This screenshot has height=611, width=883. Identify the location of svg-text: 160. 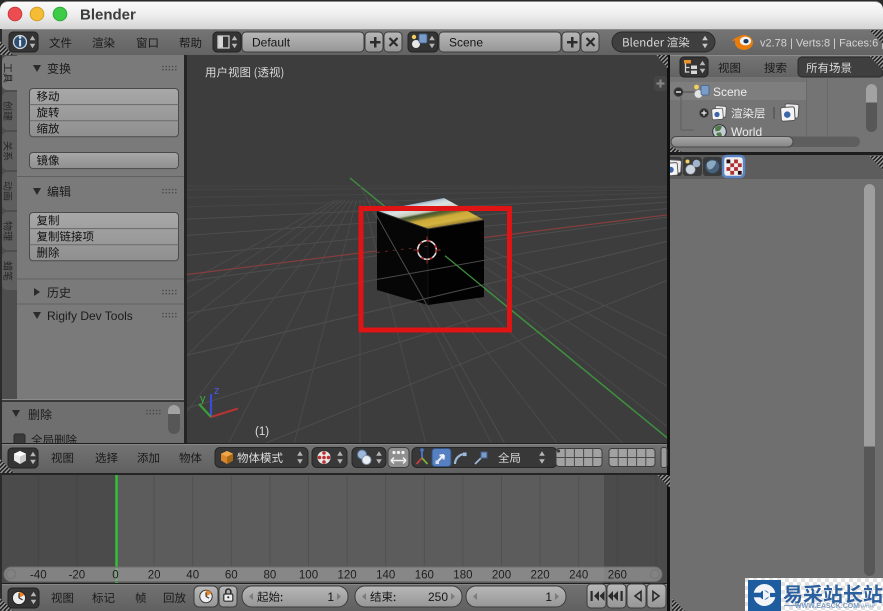
(424, 576).